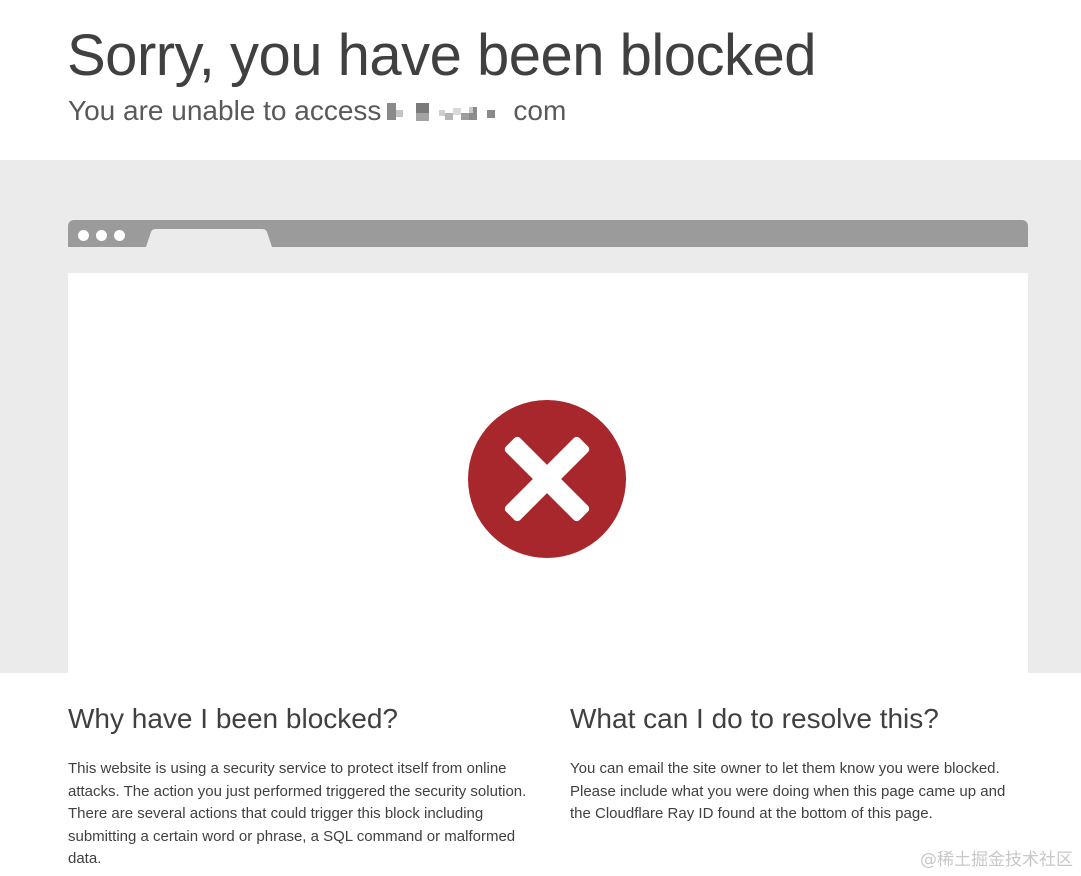 The height and width of the screenshot is (876, 1081). I want to click on redacted-domain, so click(446, 111).